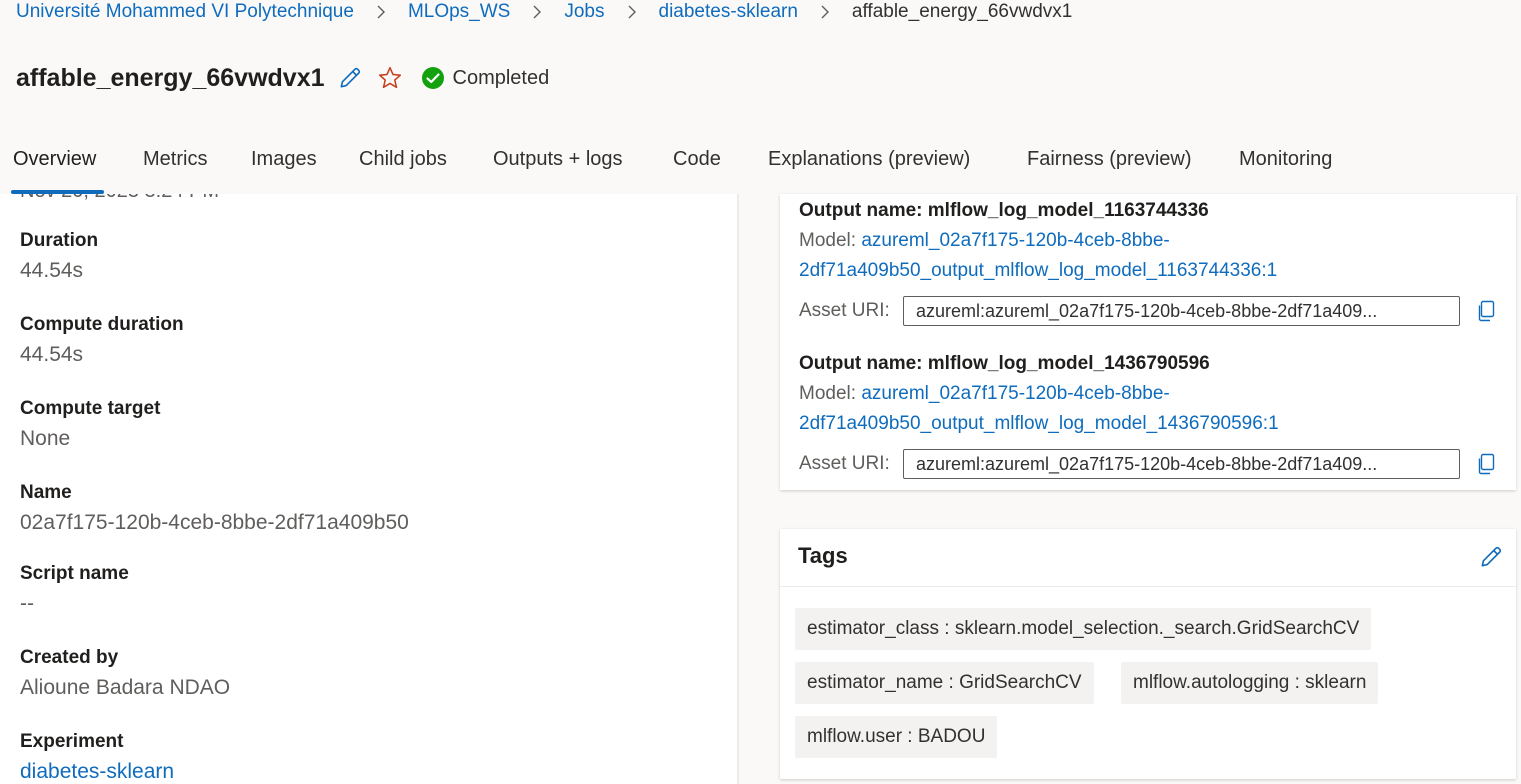 This screenshot has height=784, width=1521. What do you see at coordinates (697, 159) in the screenshot?
I see `tab-code: Code` at bounding box center [697, 159].